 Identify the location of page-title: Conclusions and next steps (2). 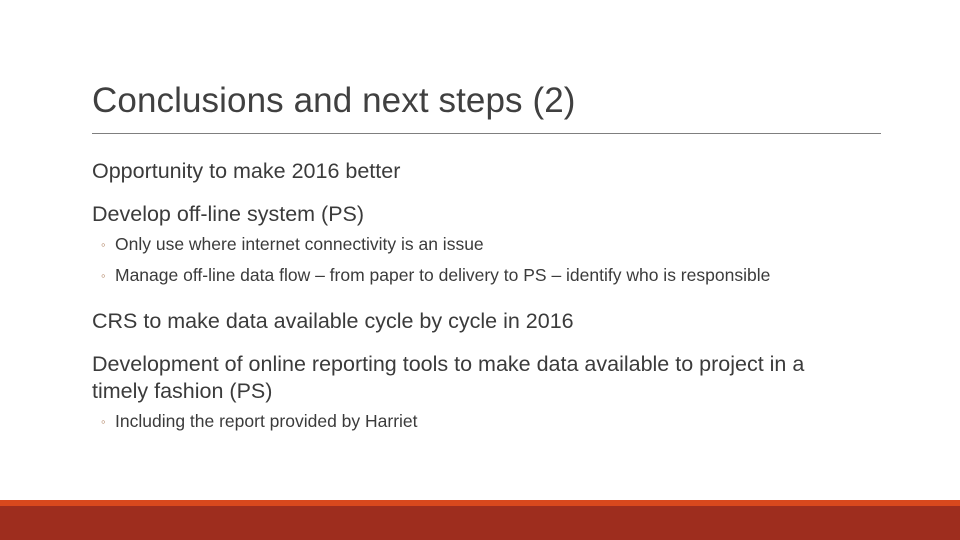
(334, 100).